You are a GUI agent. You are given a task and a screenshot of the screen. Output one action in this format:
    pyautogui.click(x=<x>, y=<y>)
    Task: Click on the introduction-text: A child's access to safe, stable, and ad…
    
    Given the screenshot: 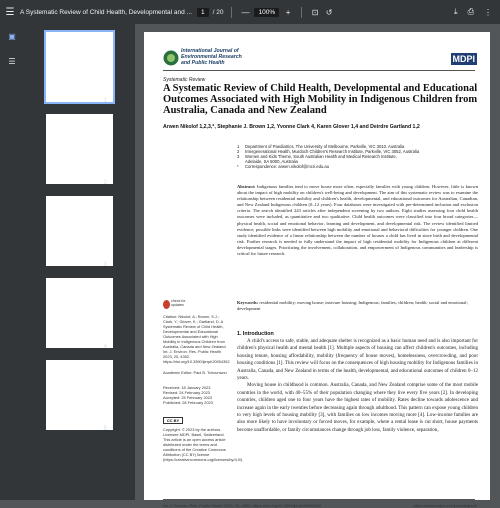 What is the action you would take?
    pyautogui.click(x=357, y=386)
    